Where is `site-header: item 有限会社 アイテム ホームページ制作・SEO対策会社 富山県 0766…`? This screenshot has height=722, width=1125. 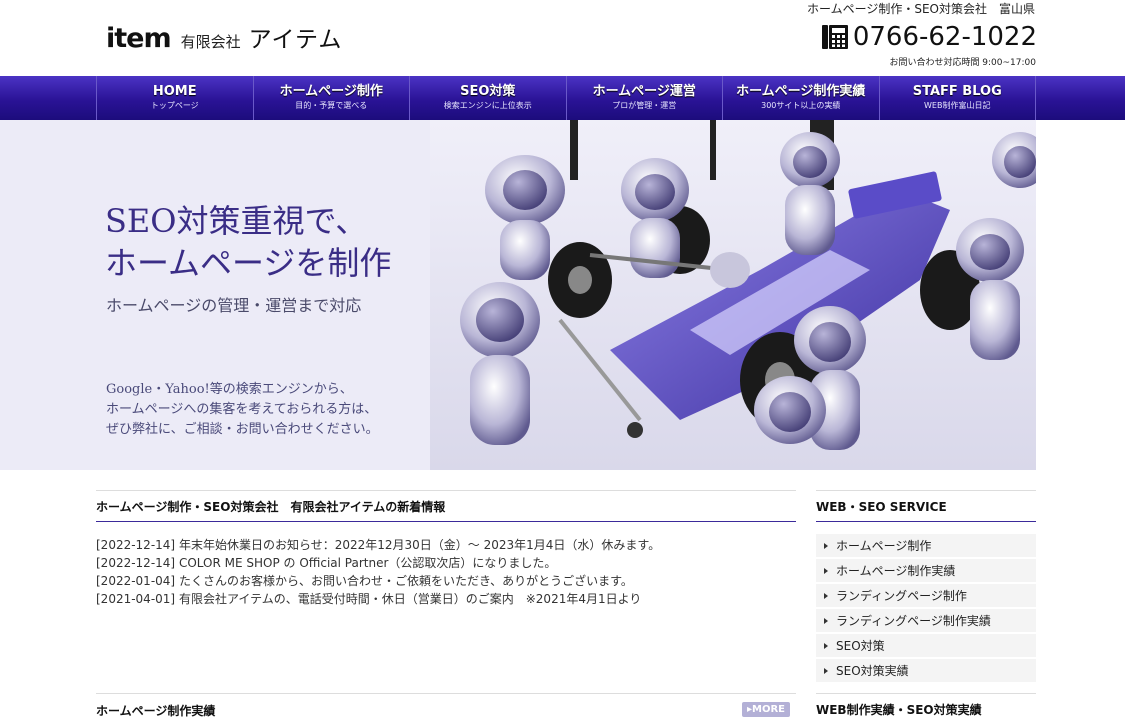
site-header: item 有限会社 アイテム ホームページ制作・SEO対策会社 富山県 0766… is located at coordinates (562, 38).